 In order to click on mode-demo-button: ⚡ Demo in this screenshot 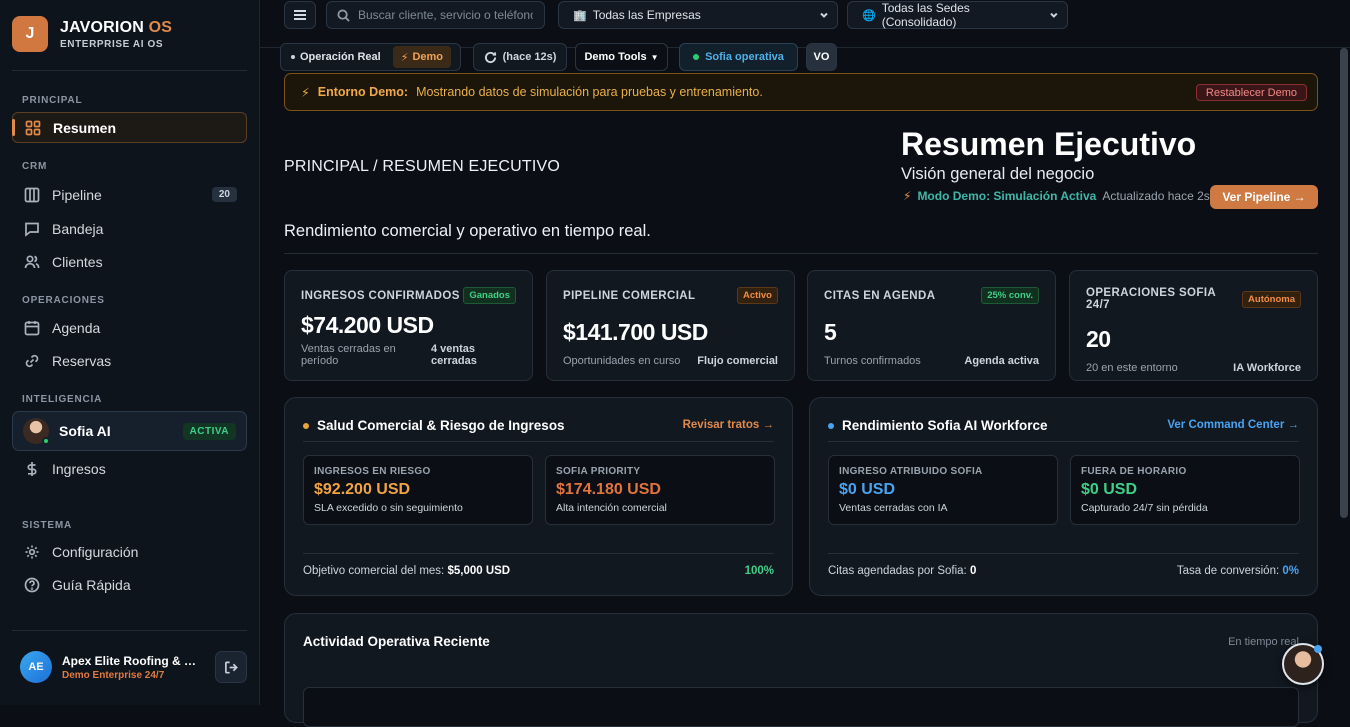, I will do `click(421, 57)`.